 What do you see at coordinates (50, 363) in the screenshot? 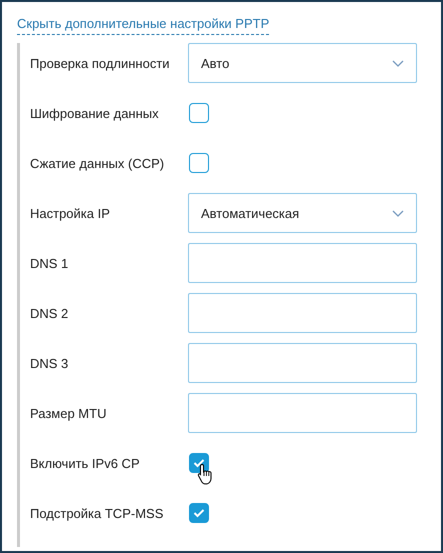
I see `field-label: DNS 3` at bounding box center [50, 363].